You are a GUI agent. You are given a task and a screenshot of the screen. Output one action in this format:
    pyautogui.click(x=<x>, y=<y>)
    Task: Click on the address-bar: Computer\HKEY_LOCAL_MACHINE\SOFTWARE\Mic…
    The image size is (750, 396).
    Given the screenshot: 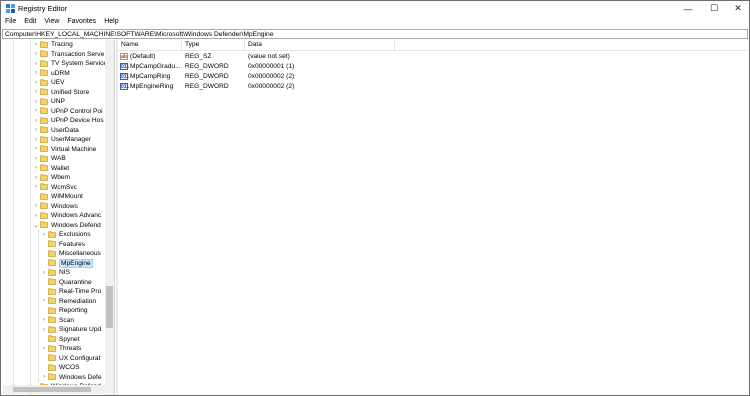 What is the action you would take?
    pyautogui.click(x=375, y=34)
    